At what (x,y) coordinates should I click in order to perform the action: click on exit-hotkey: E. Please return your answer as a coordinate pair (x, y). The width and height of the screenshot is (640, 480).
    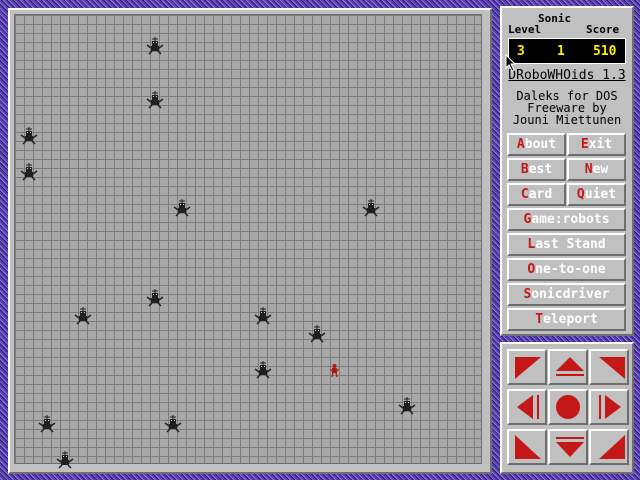
    Looking at the image, I should click on (584, 144).